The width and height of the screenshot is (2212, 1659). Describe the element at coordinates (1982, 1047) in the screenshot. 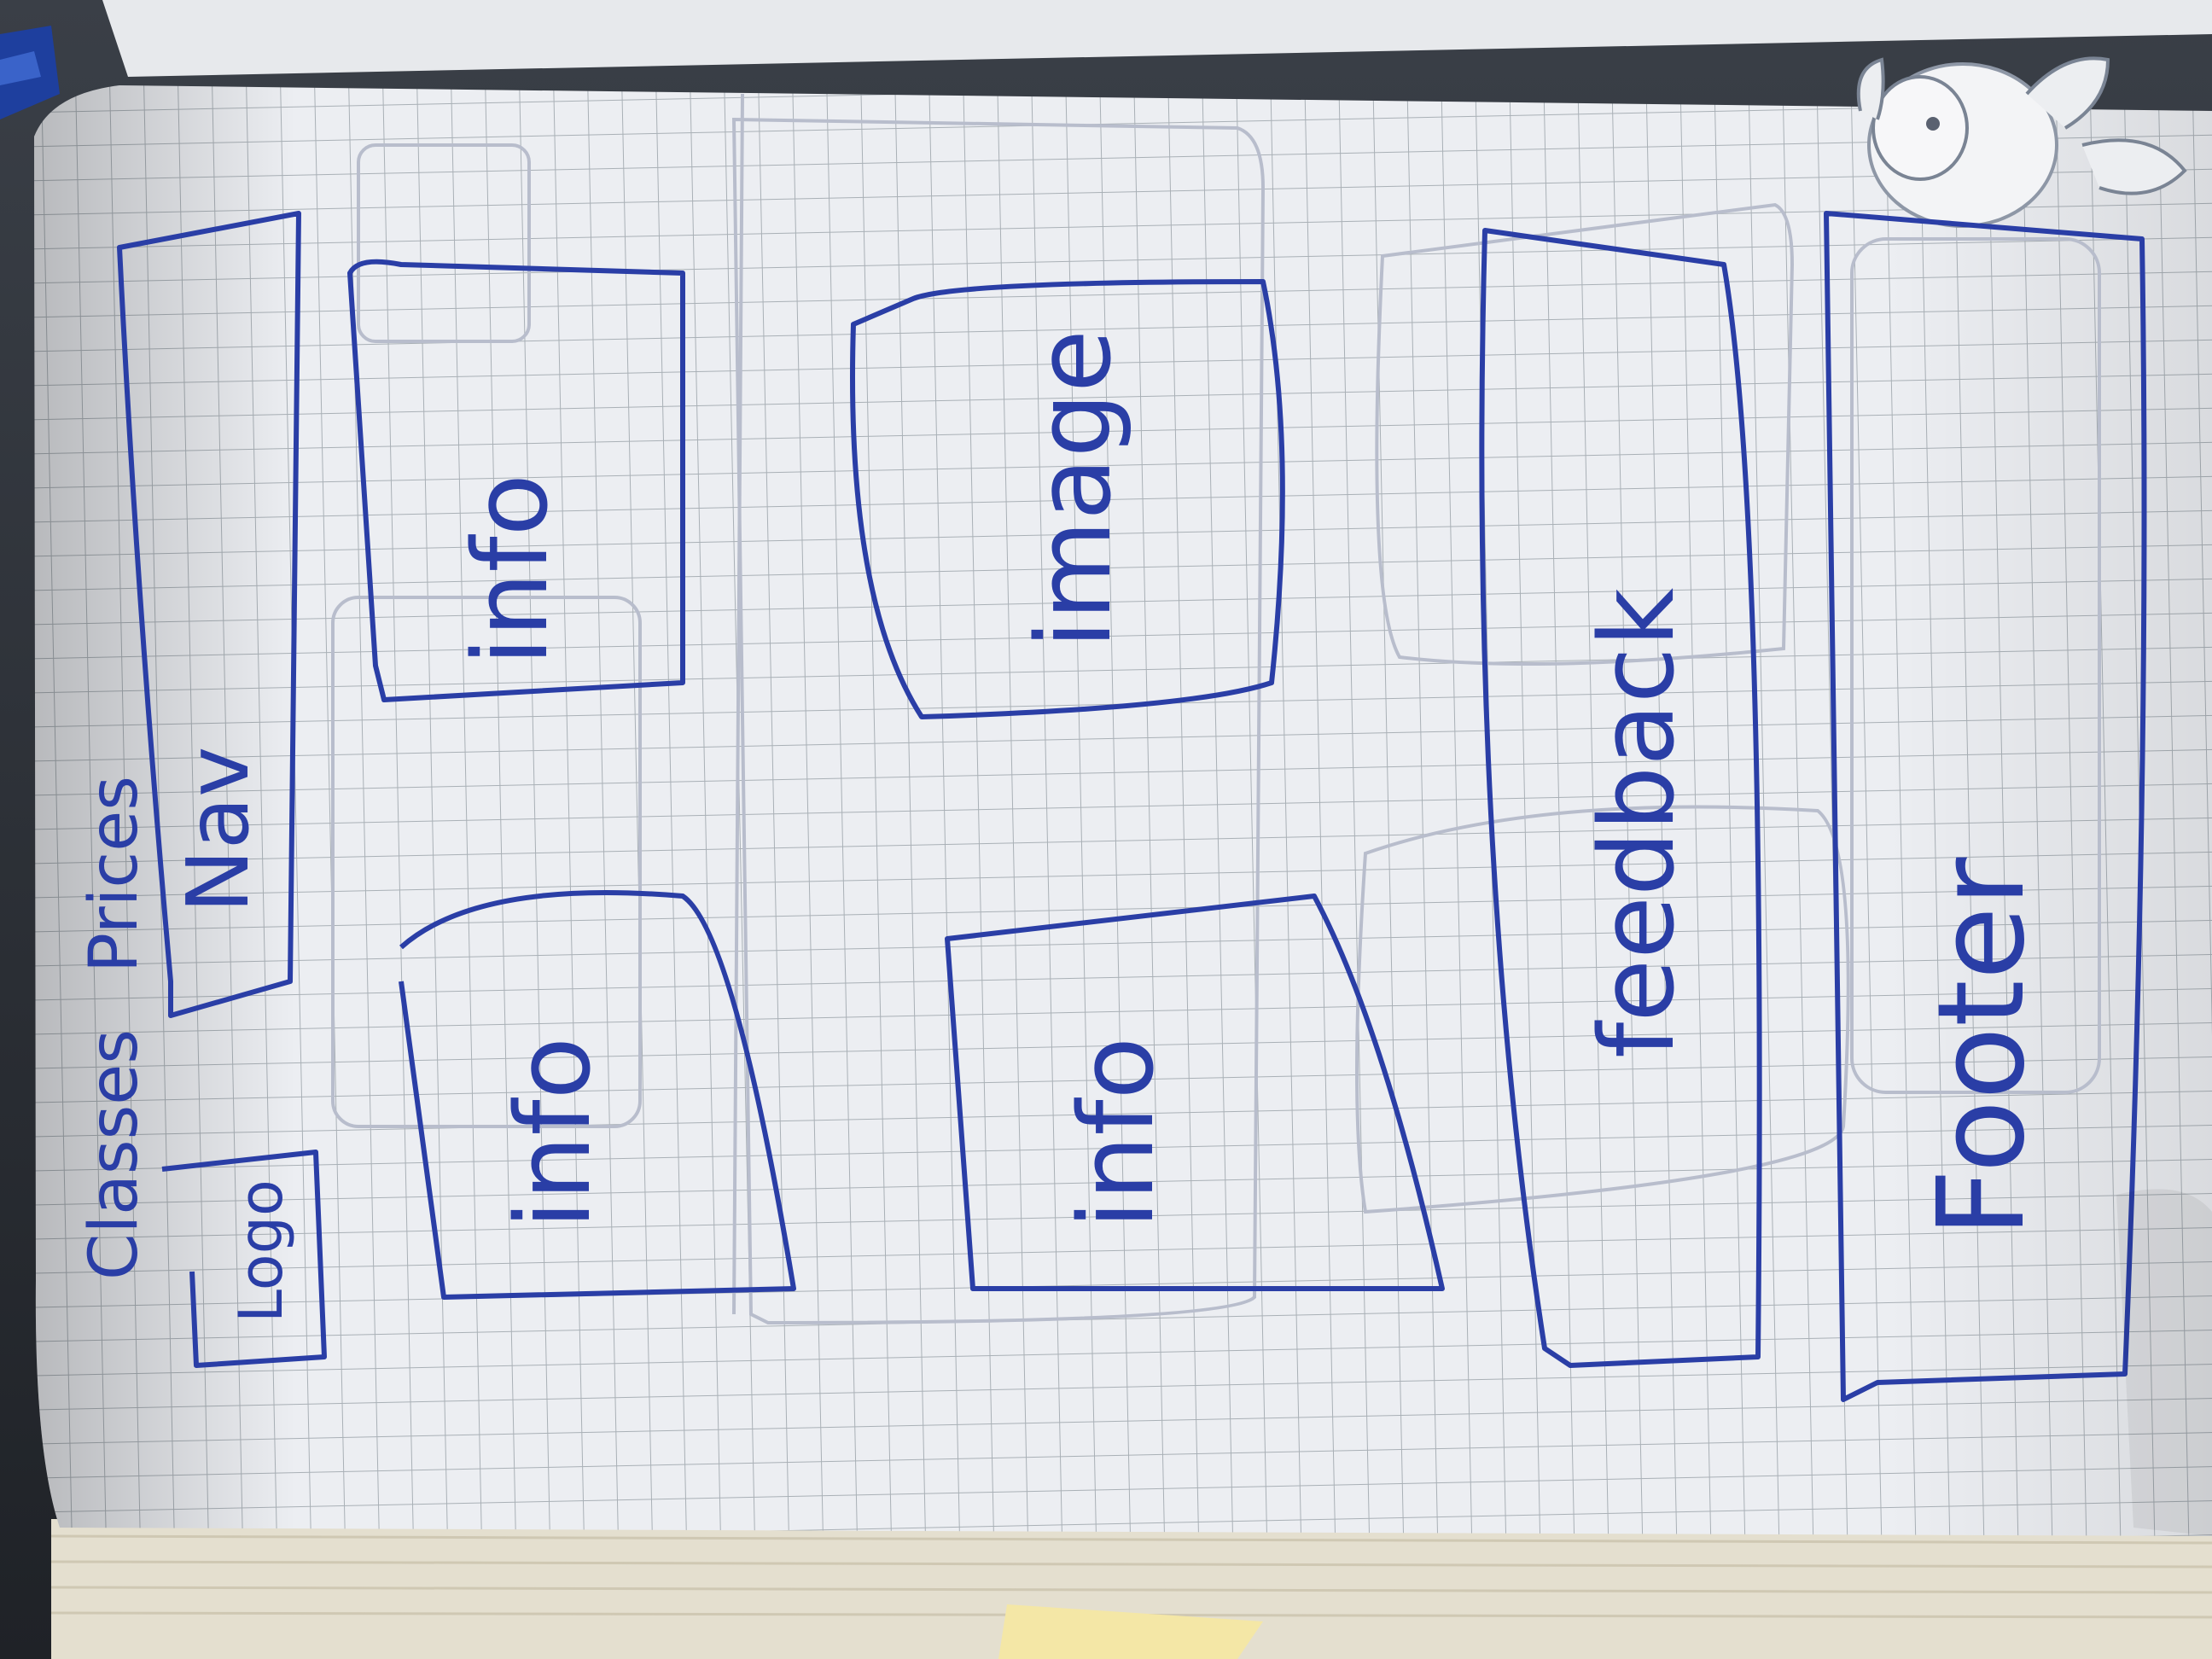

I see `footer-label: Footer` at that location.